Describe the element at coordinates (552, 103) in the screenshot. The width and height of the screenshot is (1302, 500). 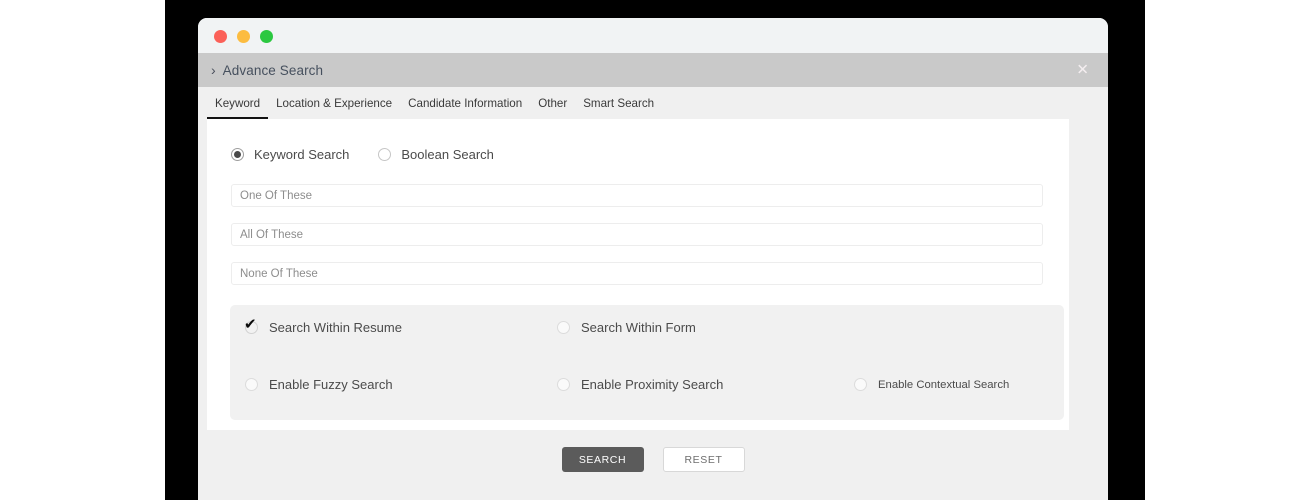
I see `tab-other: Other` at that location.